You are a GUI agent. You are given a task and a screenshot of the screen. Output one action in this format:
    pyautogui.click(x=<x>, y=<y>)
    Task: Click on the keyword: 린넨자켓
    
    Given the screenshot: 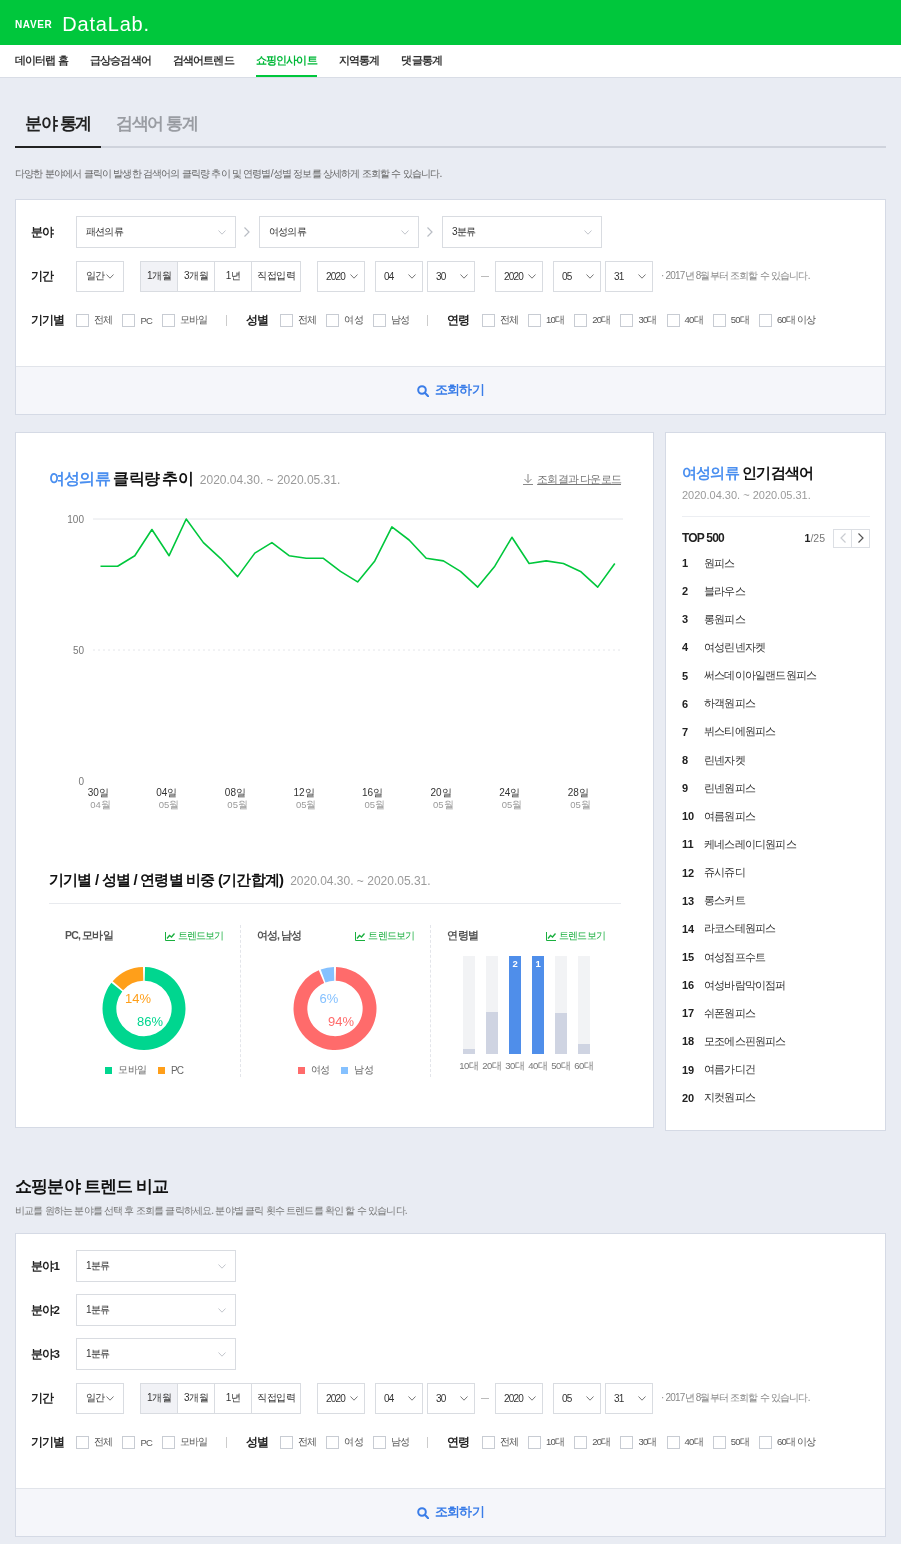 What is the action you would take?
    pyautogui.click(x=724, y=760)
    